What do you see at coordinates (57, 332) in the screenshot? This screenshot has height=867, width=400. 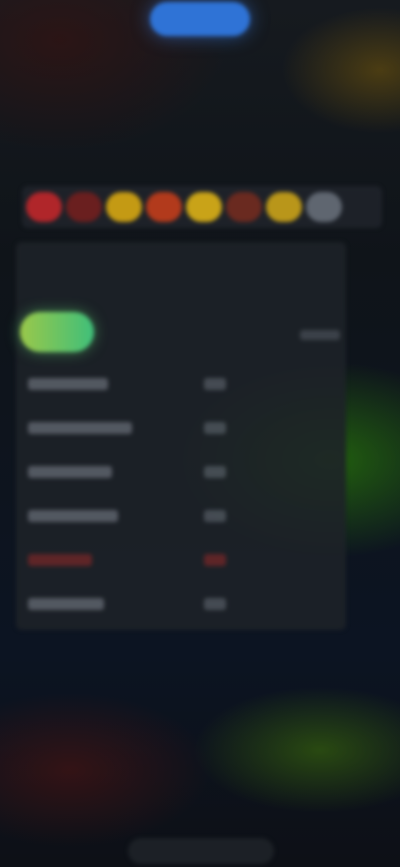 I see `status-badge` at bounding box center [57, 332].